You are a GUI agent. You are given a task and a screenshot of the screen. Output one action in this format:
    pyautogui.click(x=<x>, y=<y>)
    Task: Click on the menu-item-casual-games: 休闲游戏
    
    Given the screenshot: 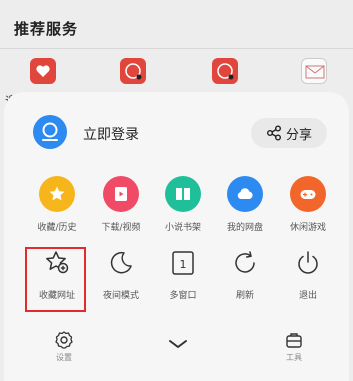 What is the action you would take?
    pyautogui.click(x=308, y=207)
    